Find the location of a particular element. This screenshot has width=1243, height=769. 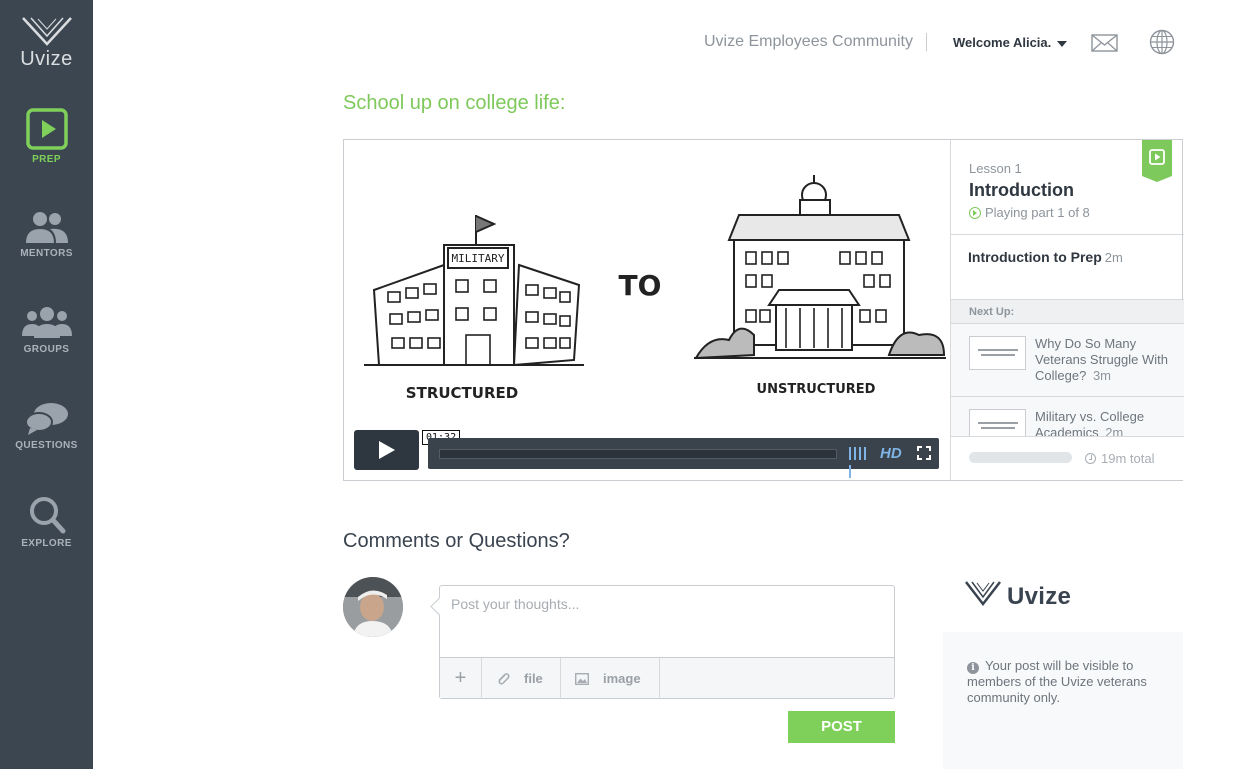

nav-label-explore: EXPLORE is located at coordinates (46, 543).